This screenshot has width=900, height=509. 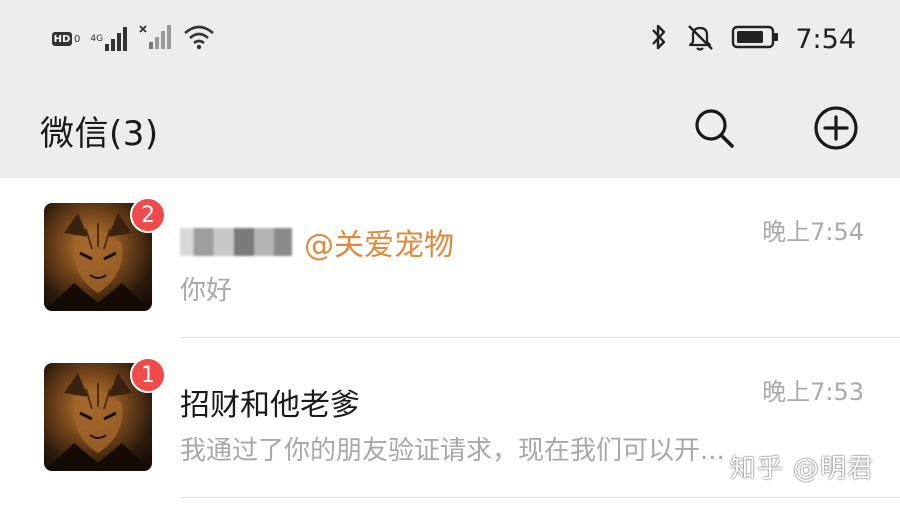 What do you see at coordinates (199, 39) in the screenshot?
I see `wifi-icon` at bounding box center [199, 39].